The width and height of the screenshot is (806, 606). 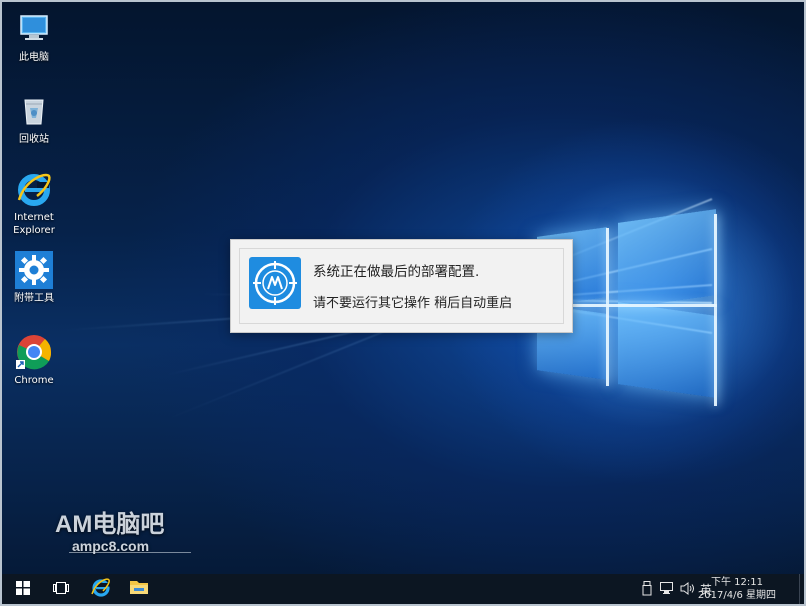 I want to click on task-view-button, so click(x=61, y=589).